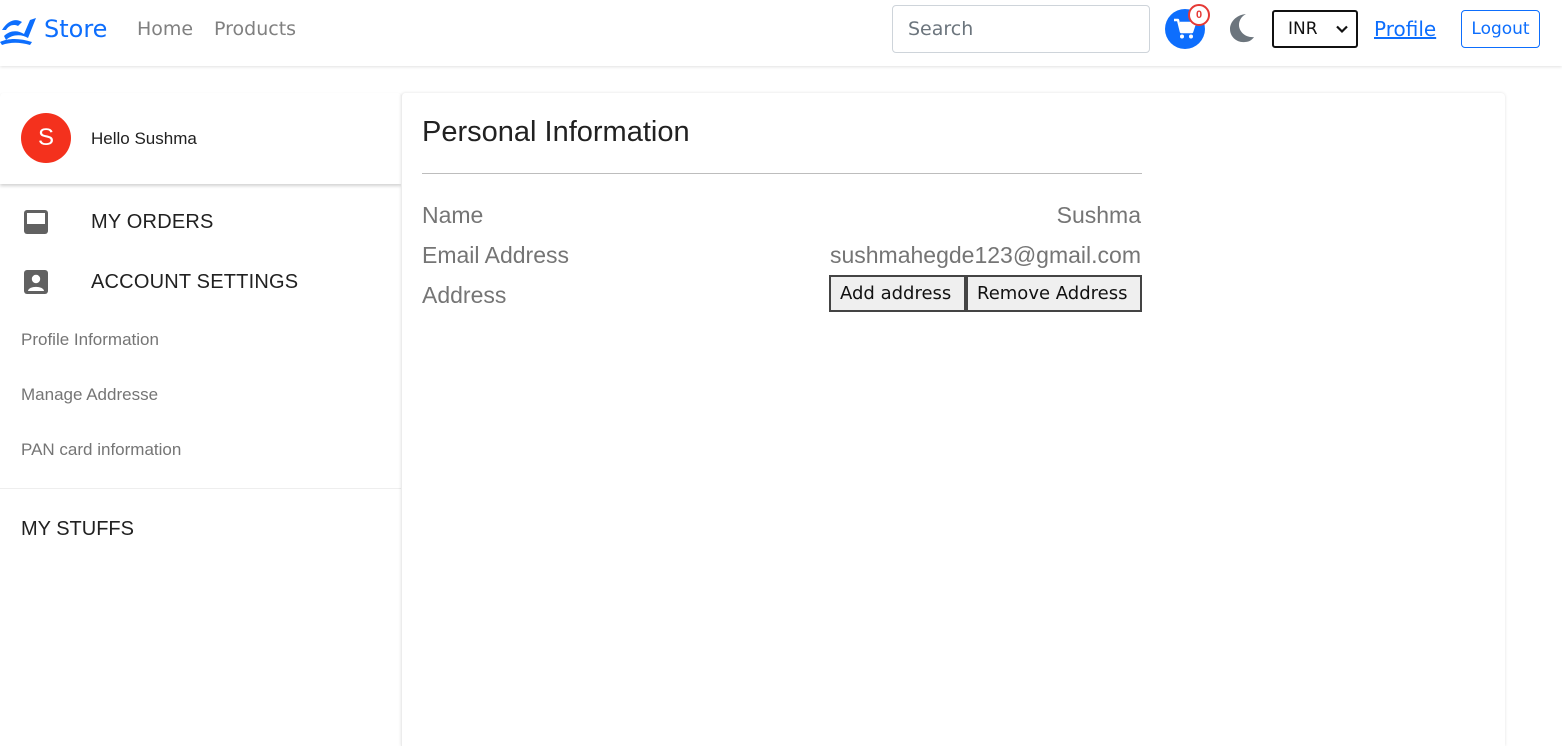 The height and width of the screenshot is (746, 1562). I want to click on remove-address-button: Remove Address, so click(1054, 293).